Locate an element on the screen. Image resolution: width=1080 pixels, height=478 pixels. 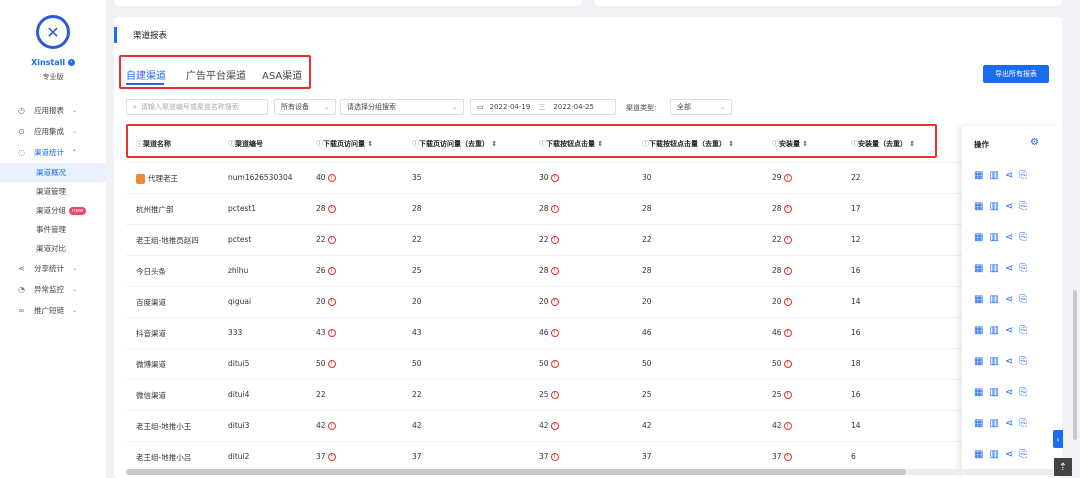
sidebar-sub-channel-compare: 渠道对比 is located at coordinates (53, 248).